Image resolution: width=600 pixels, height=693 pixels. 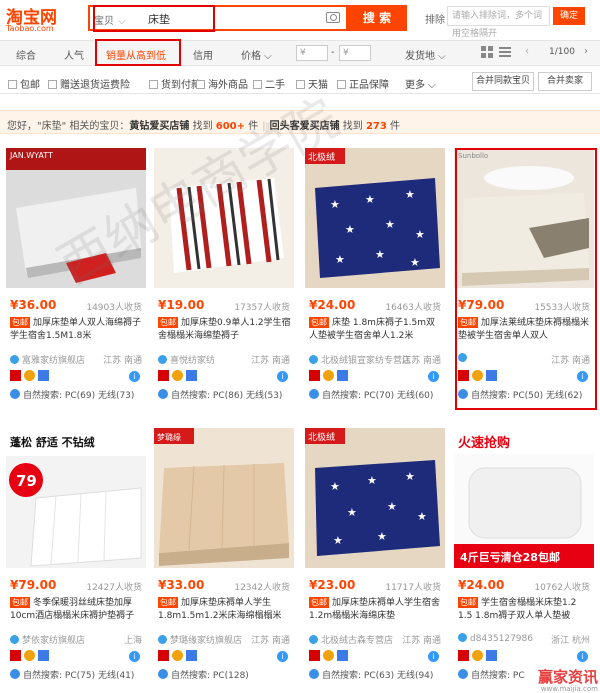 What do you see at coordinates (256, 54) in the screenshot?
I see `sort-price: 价格 ⌵` at bounding box center [256, 54].